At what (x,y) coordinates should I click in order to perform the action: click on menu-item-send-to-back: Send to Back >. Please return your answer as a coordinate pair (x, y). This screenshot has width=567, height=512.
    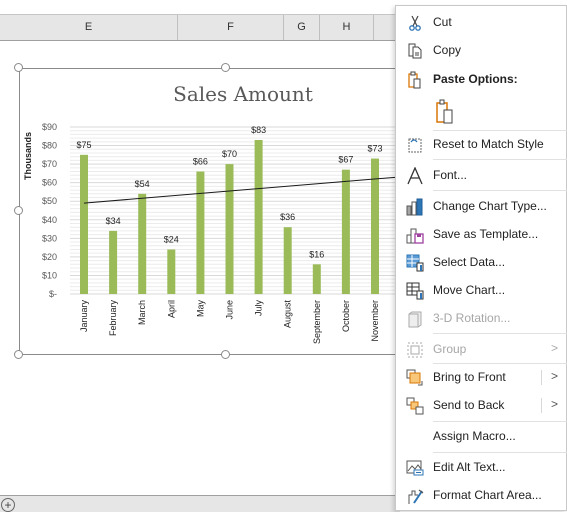
    Looking at the image, I should click on (481, 405).